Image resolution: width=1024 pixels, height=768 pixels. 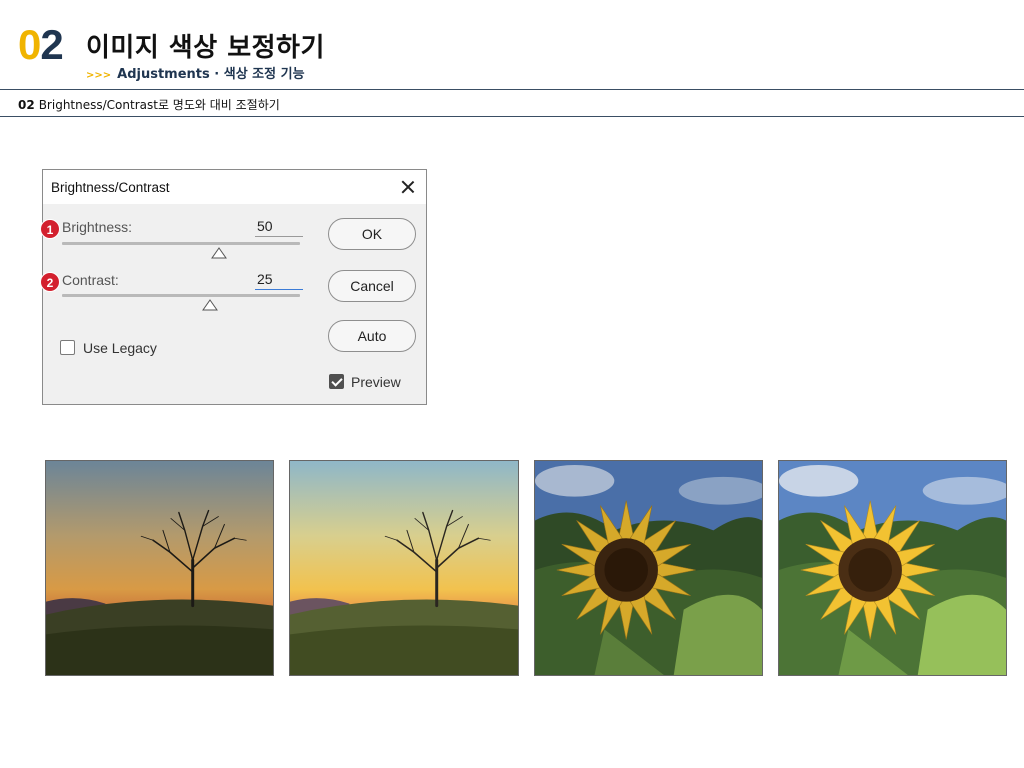 I want to click on contrast-slider-track, so click(x=181, y=295).